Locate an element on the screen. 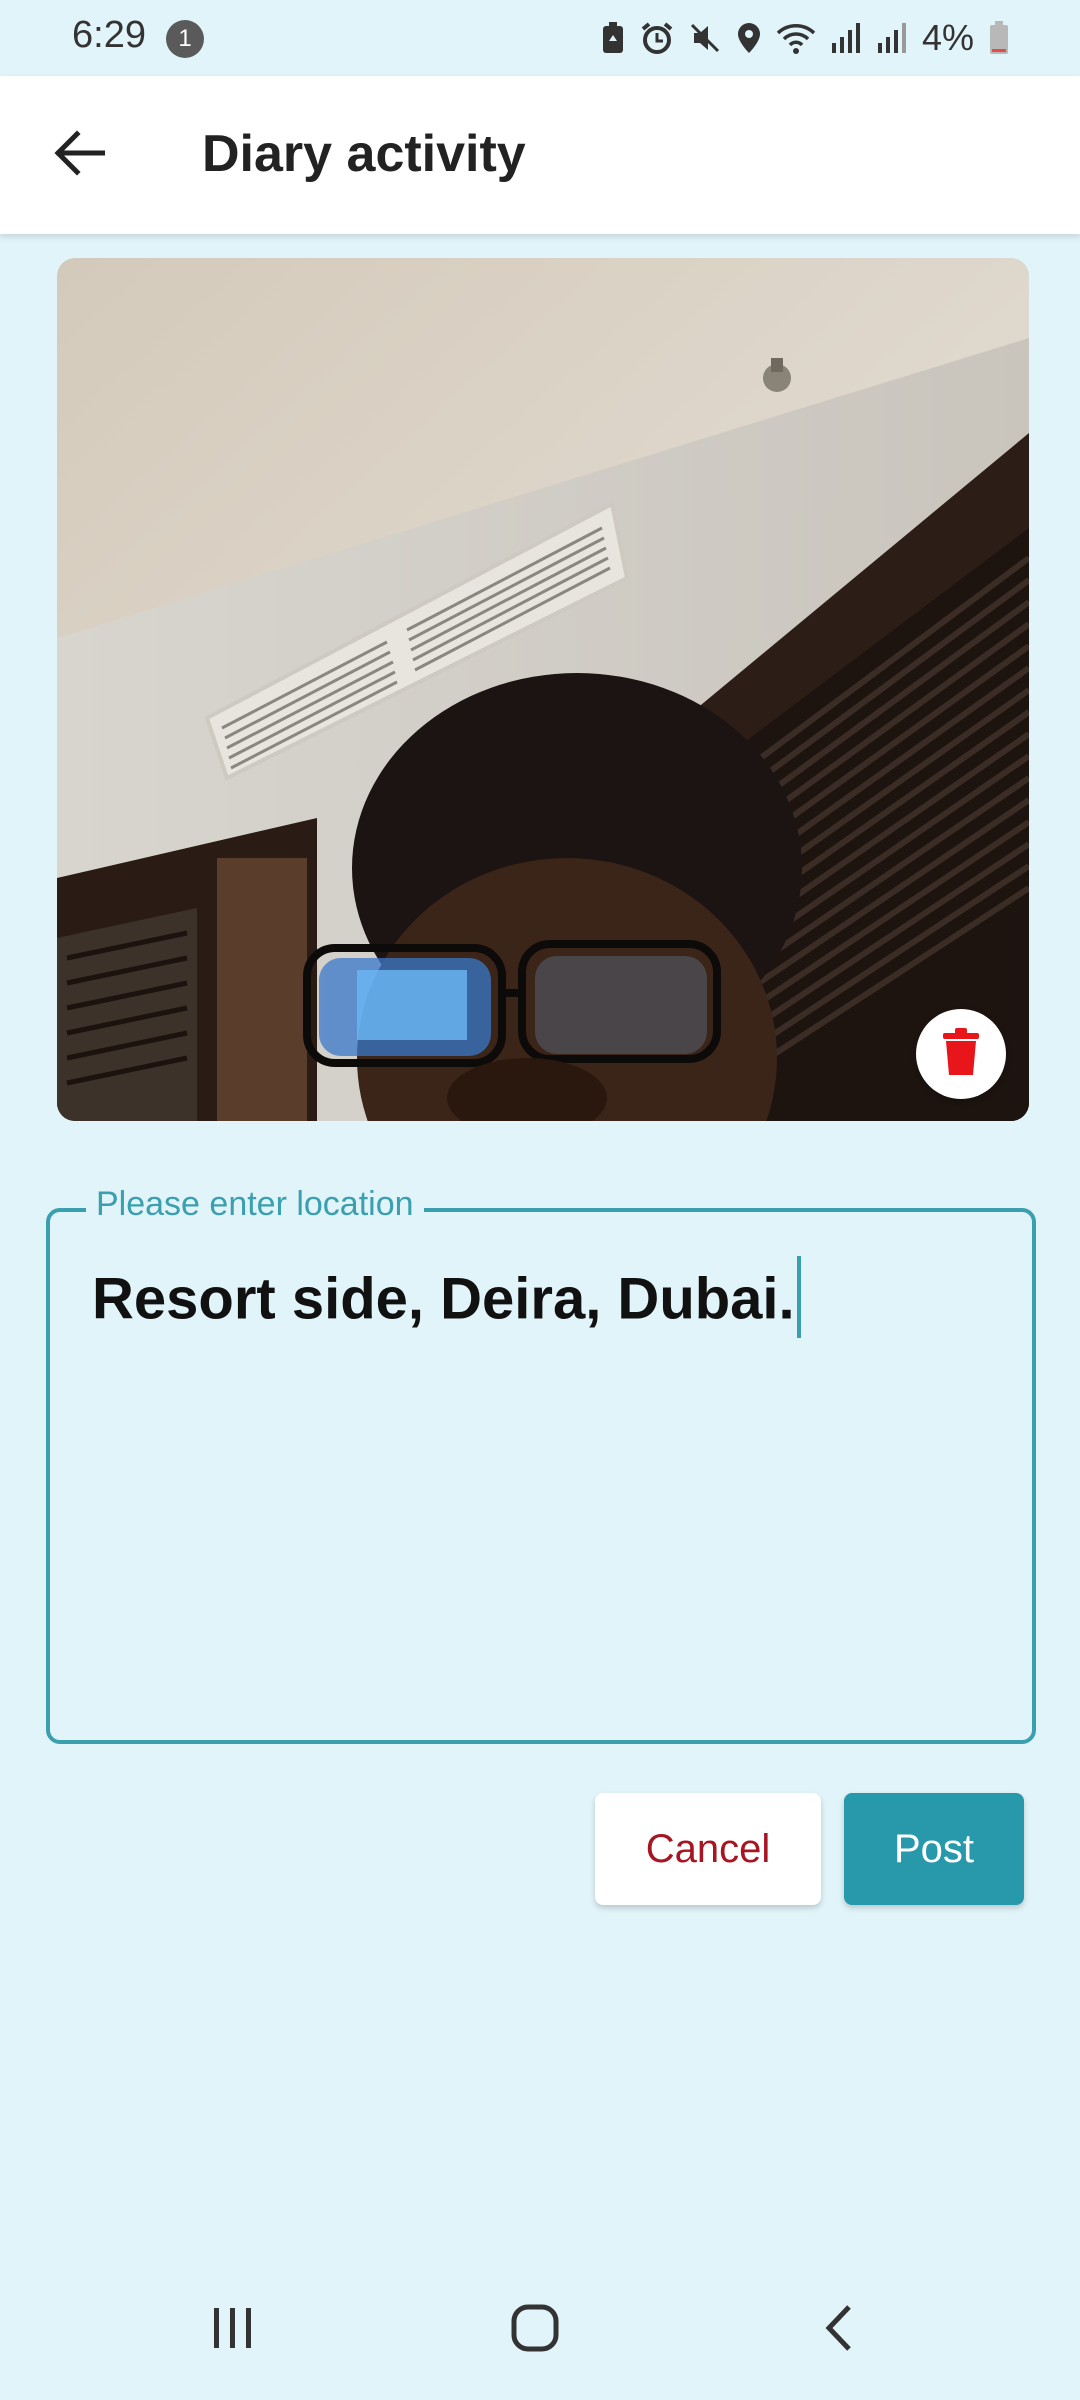 The height and width of the screenshot is (2400, 1080). battery-icon is located at coordinates (999, 38).